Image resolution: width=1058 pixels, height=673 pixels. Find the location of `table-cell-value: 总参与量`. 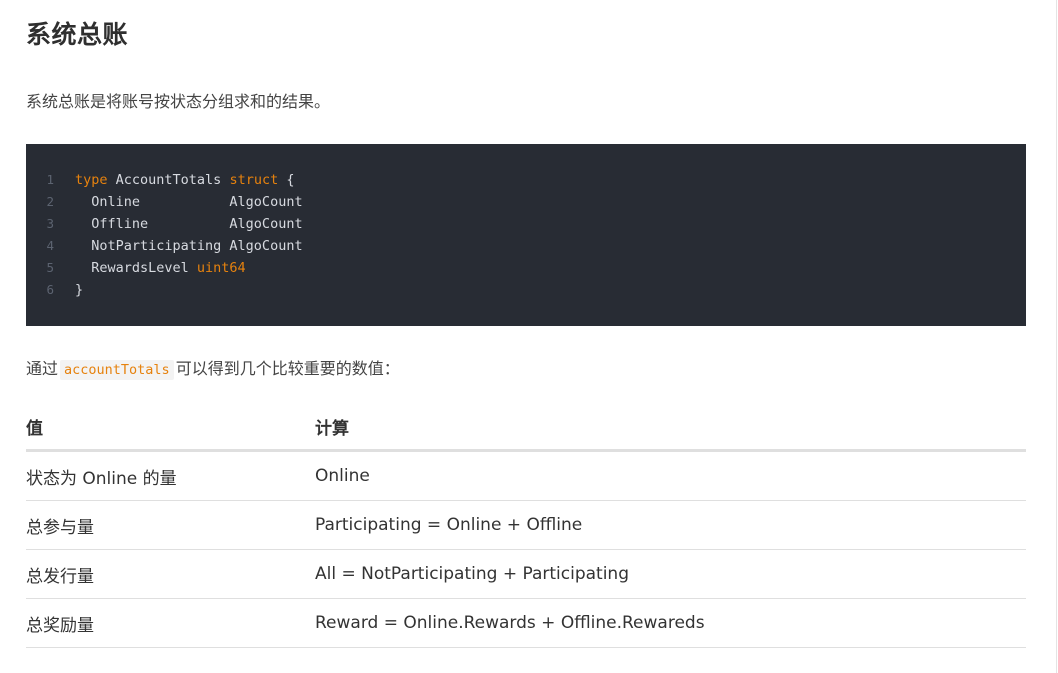

table-cell-value: 总参与量 is located at coordinates (170, 525).